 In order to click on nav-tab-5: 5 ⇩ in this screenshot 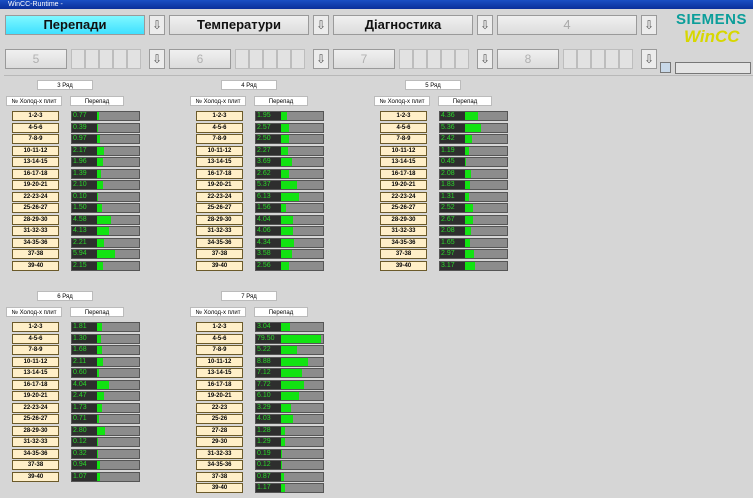, I will do `click(85, 59)`.